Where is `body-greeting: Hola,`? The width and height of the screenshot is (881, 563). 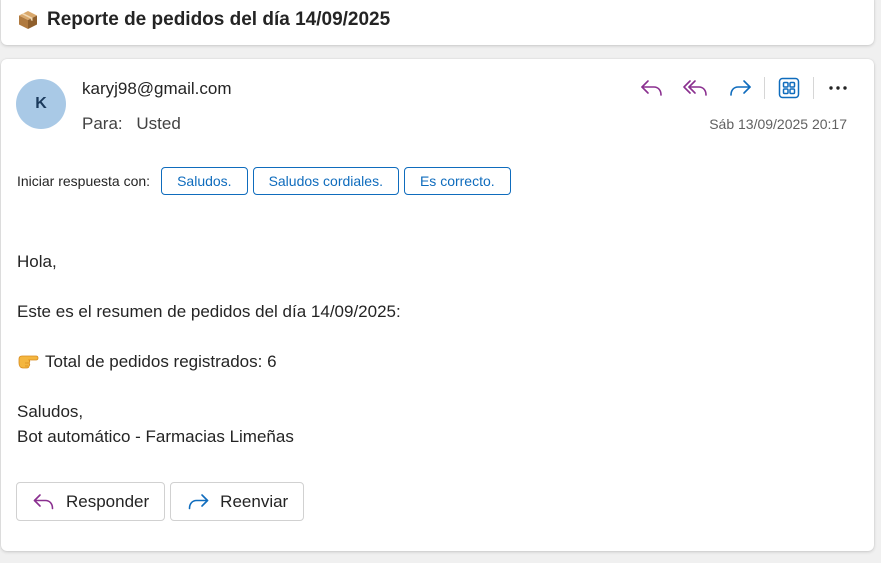
body-greeting: Hola, is located at coordinates (37, 261).